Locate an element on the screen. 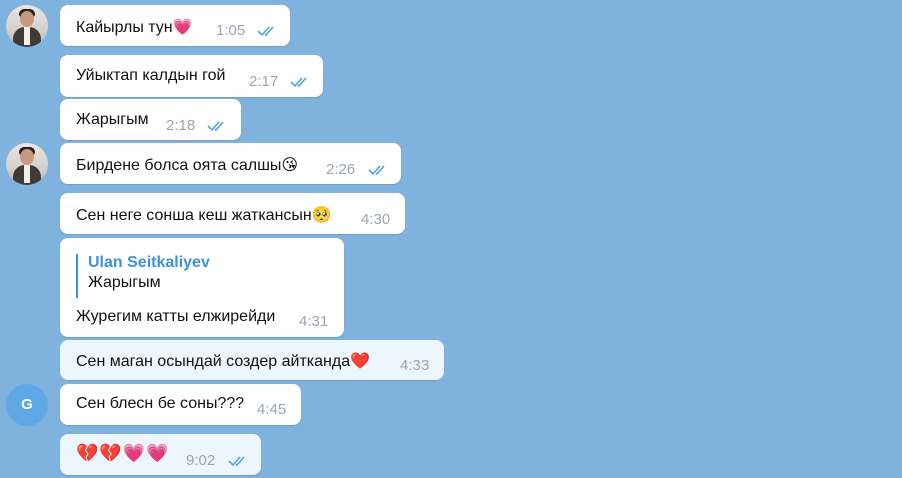 This screenshot has width=902, height=478. message-bubble: Уйыктап калдын гой 2:17 is located at coordinates (191, 76).